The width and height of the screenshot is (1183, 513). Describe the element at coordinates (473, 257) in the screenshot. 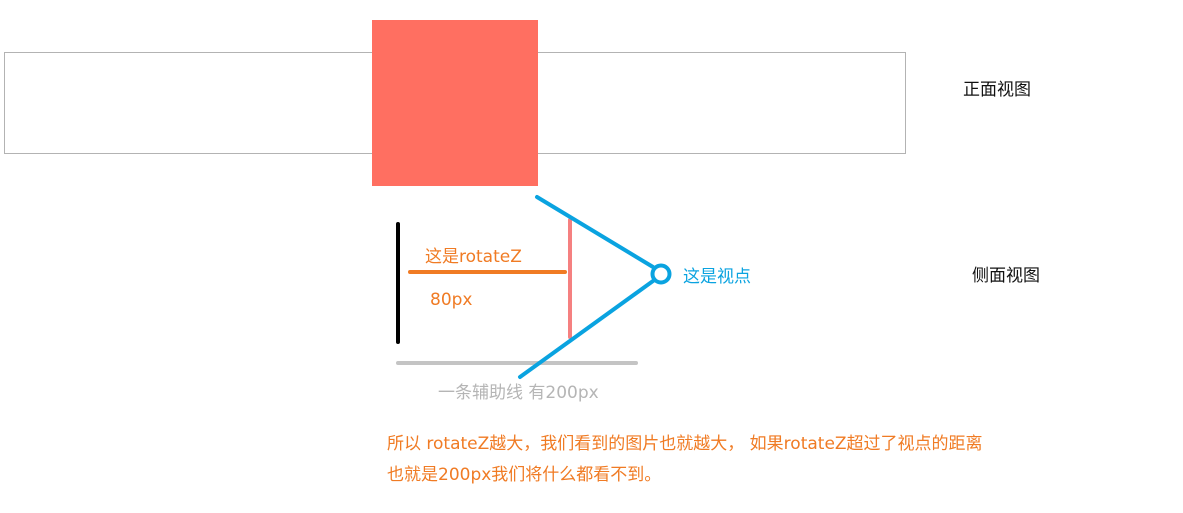

I see `rotate-z-label: 这是rotateZ` at that location.